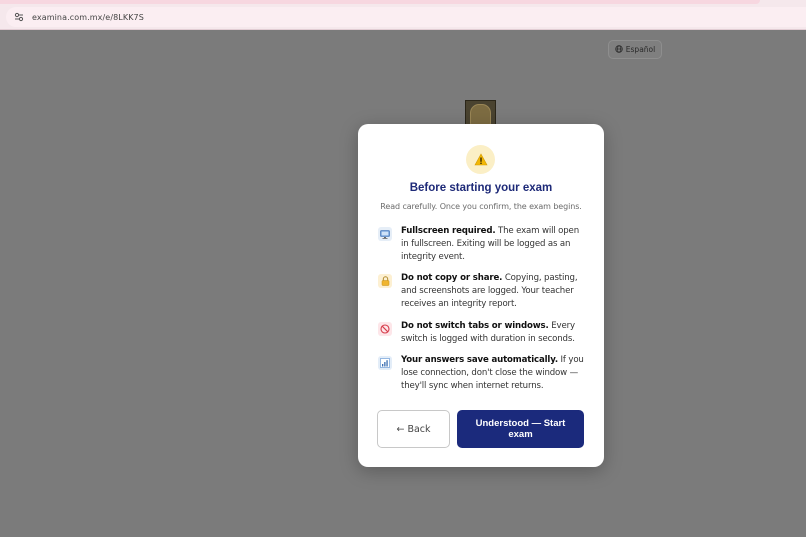 Image resolution: width=806 pixels, height=537 pixels. Describe the element at coordinates (413, 429) in the screenshot. I see `back-button: ← Back` at that location.